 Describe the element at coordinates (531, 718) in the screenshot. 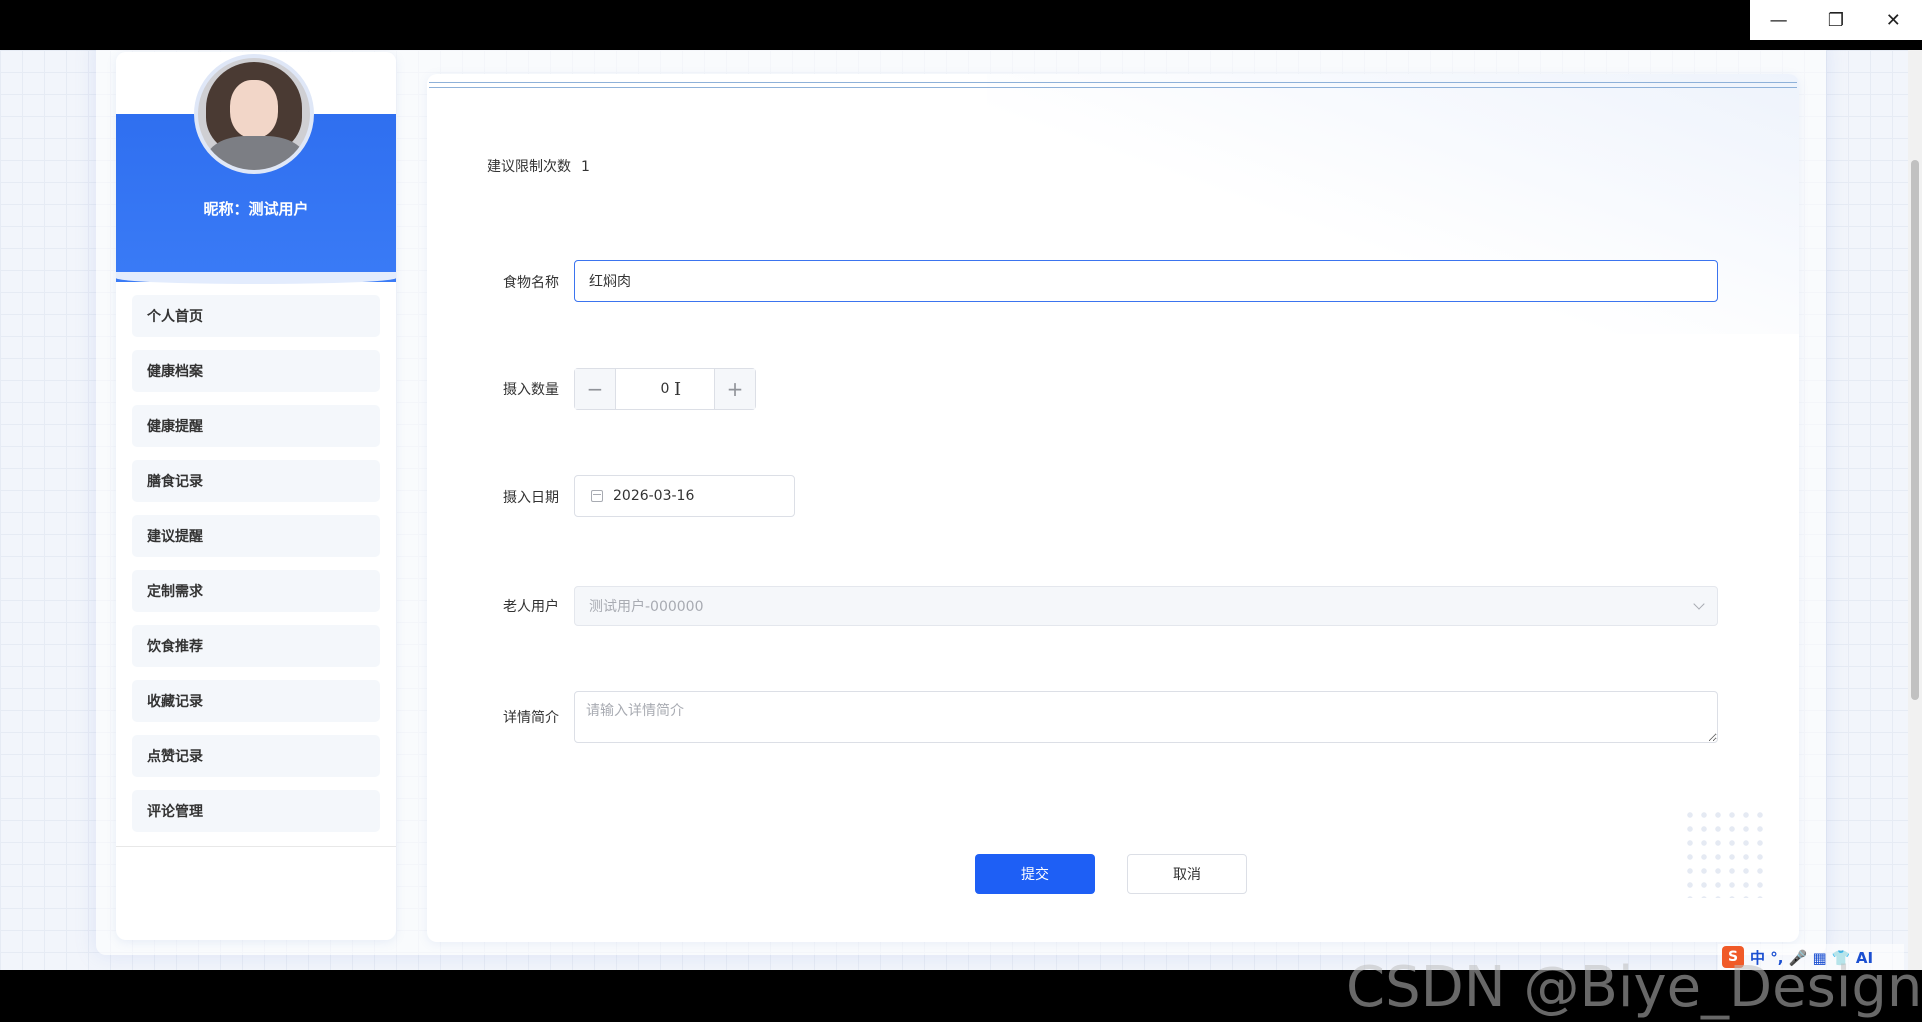

I see `detail-label: 详情简介` at that location.